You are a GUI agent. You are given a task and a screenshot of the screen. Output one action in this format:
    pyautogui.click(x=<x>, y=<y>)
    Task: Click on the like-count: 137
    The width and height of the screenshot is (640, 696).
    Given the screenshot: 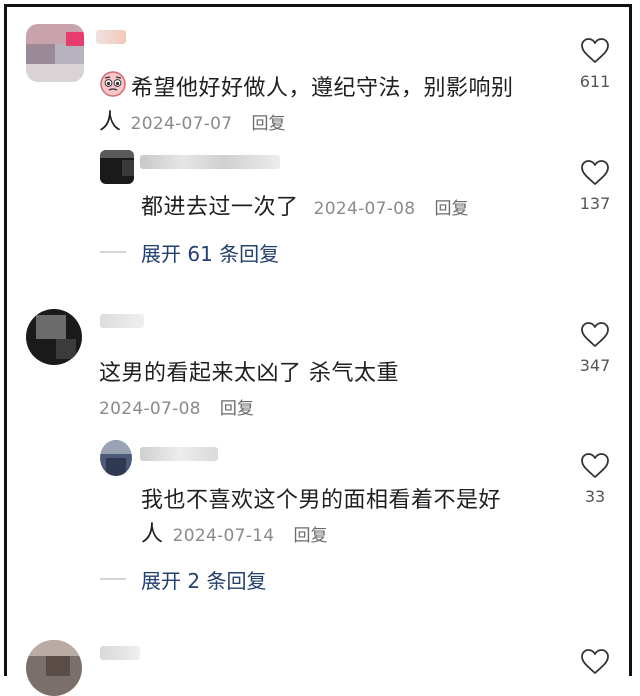 What is the action you would take?
    pyautogui.click(x=595, y=203)
    